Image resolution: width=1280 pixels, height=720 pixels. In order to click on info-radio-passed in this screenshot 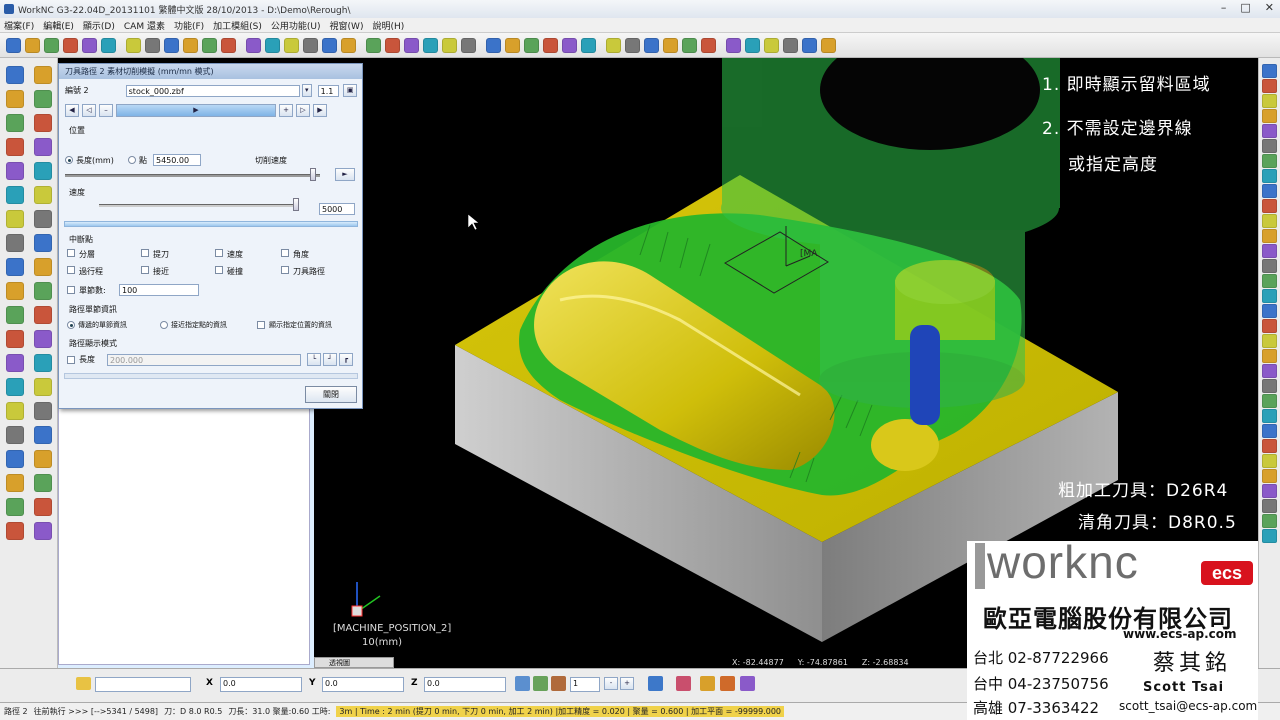, I will do `click(71, 325)`.